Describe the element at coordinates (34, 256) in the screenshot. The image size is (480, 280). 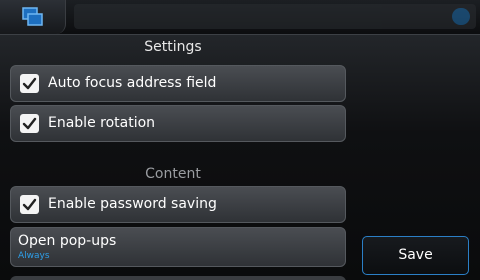
I see `open-popups-value: Always` at that location.